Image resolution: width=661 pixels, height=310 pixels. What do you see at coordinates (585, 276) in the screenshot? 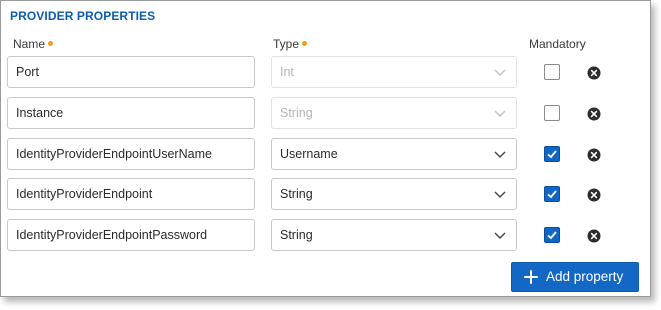
I see `add-property-label: Add property` at bounding box center [585, 276].